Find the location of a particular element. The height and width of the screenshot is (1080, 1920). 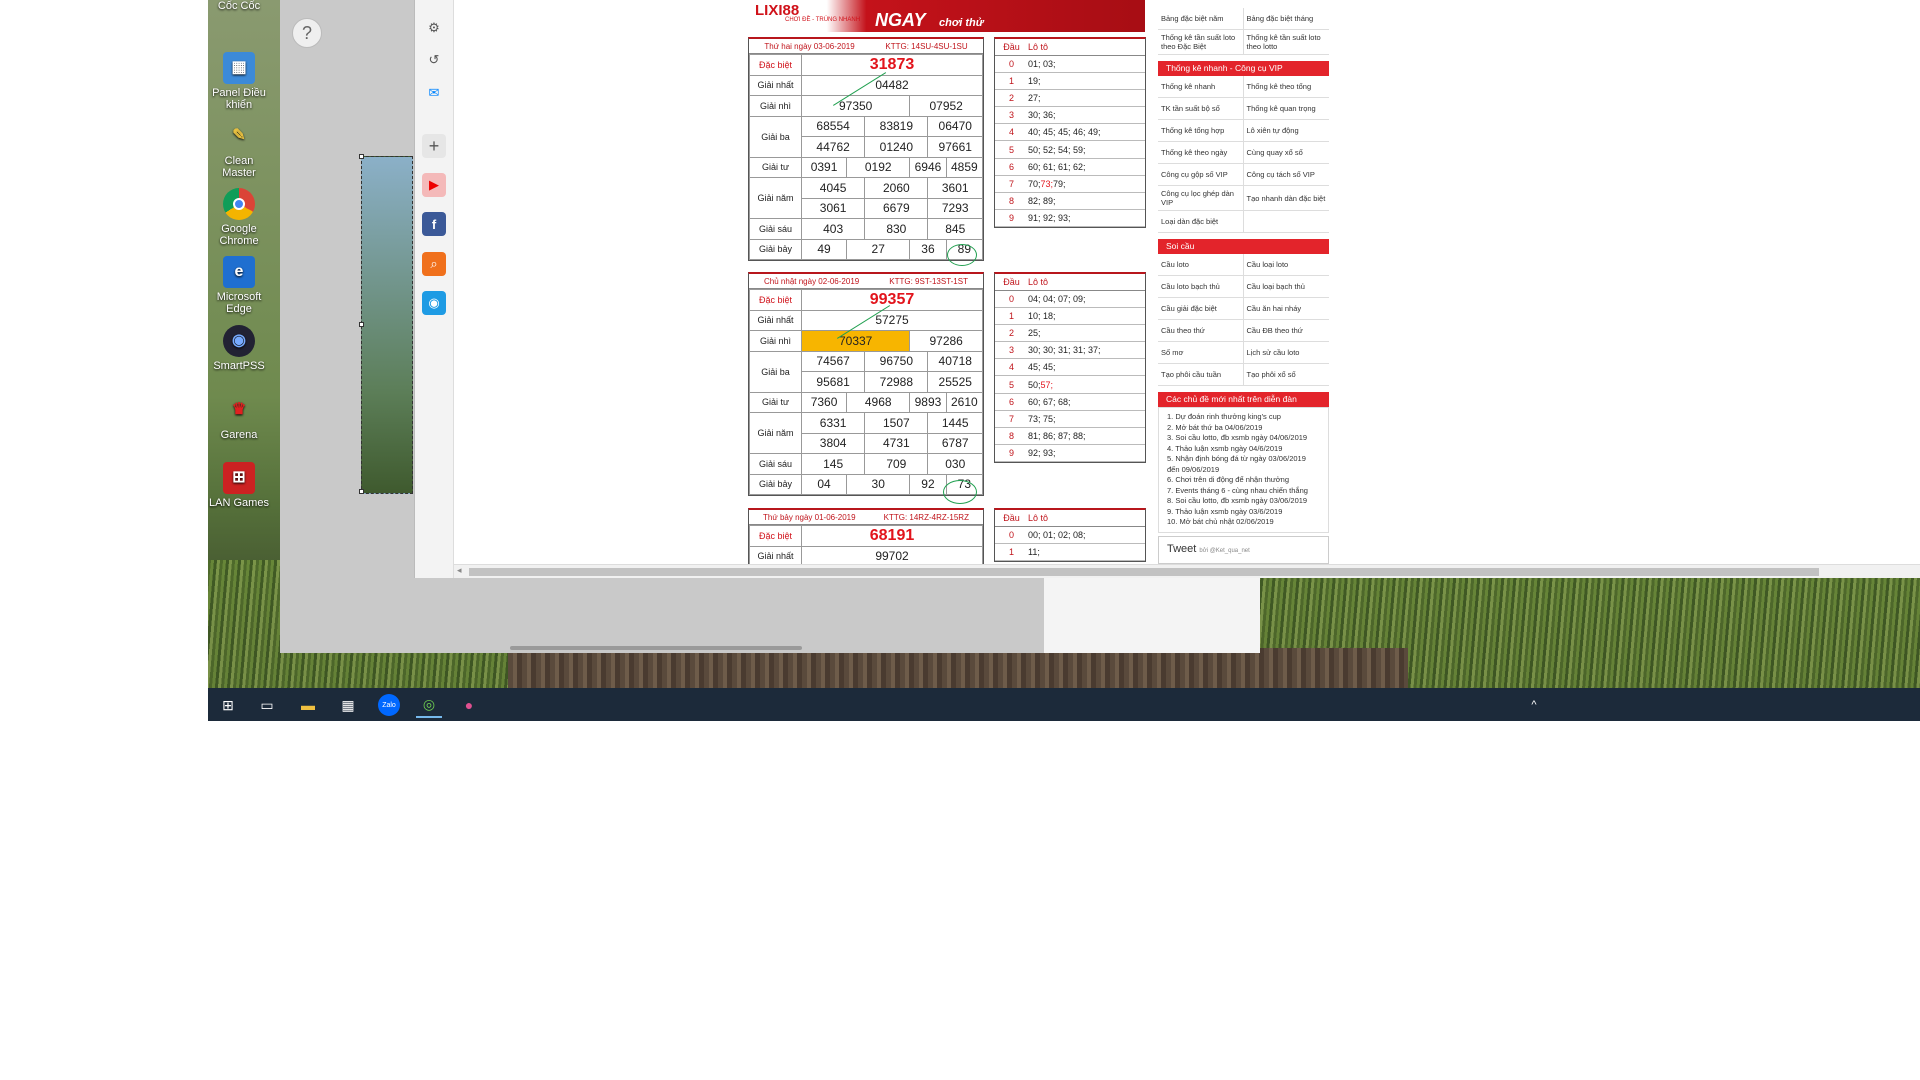

sidebar-link: Cầu giải đặc biệt is located at coordinates (1201, 309).